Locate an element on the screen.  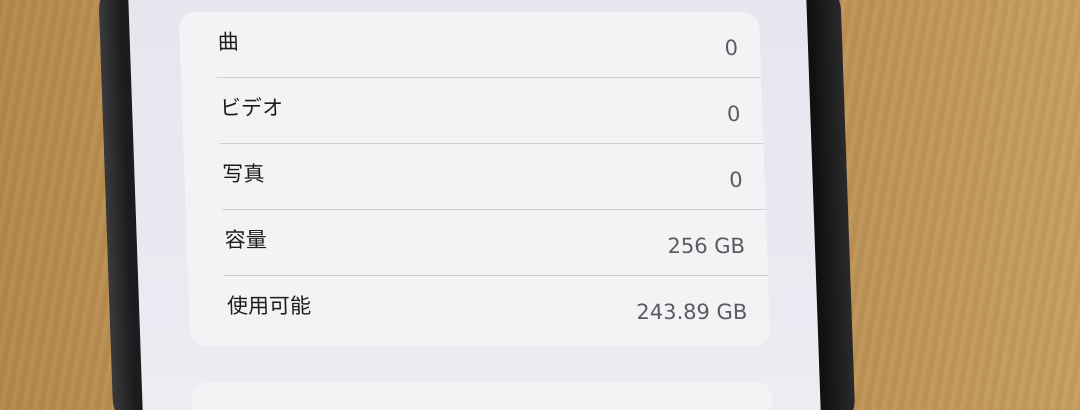
row-label: 容量 is located at coordinates (246, 240).